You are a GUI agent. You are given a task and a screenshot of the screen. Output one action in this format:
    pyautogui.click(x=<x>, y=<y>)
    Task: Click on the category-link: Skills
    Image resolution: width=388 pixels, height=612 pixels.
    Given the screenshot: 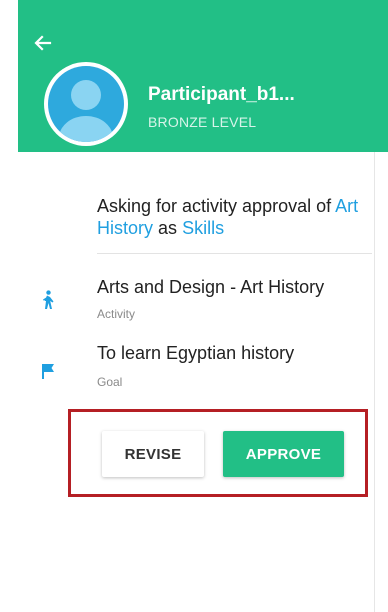 What is the action you would take?
    pyautogui.click(x=203, y=228)
    